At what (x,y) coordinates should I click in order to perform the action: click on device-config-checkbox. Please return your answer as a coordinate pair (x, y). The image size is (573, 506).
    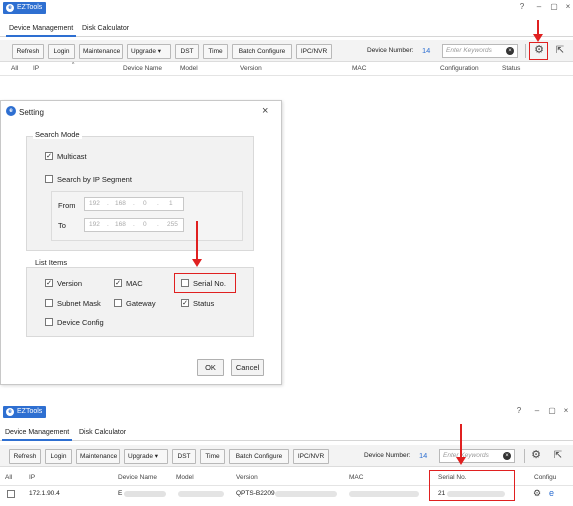
    Looking at the image, I should click on (49, 322).